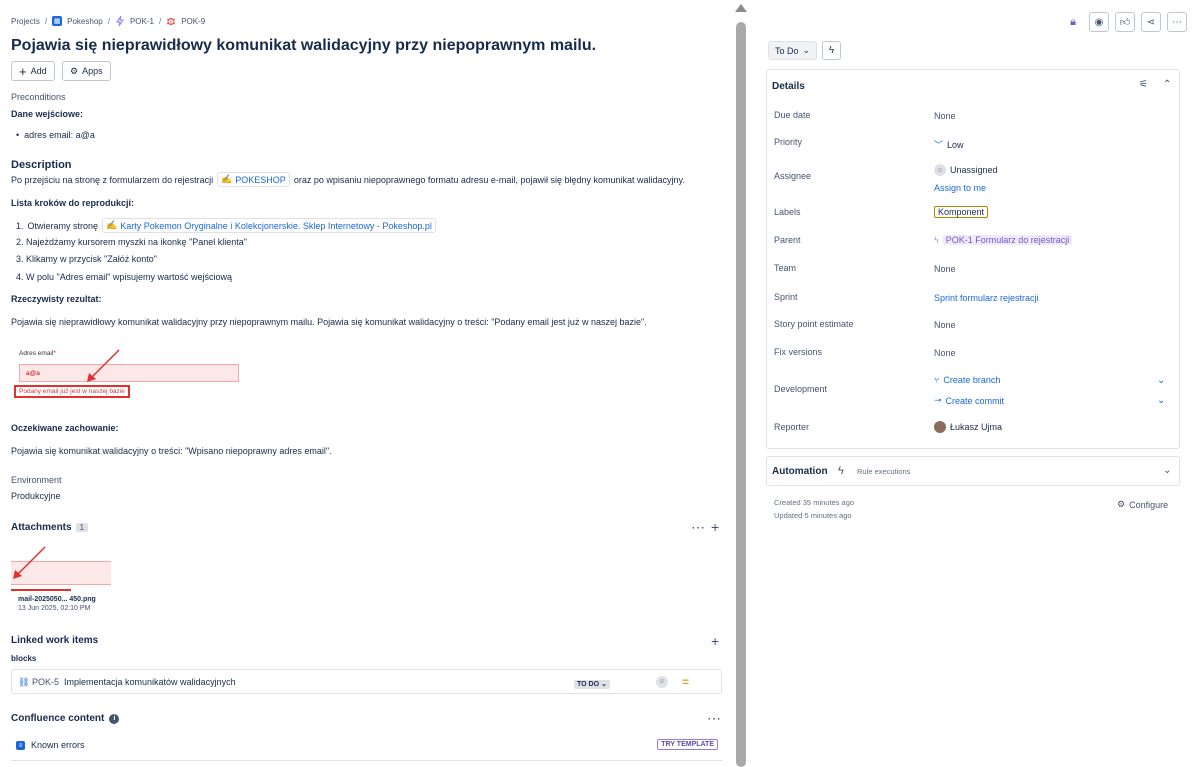 This screenshot has width=1197, height=767. I want to click on attachment-filename: mail-2025050... 450.png, so click(57, 599).